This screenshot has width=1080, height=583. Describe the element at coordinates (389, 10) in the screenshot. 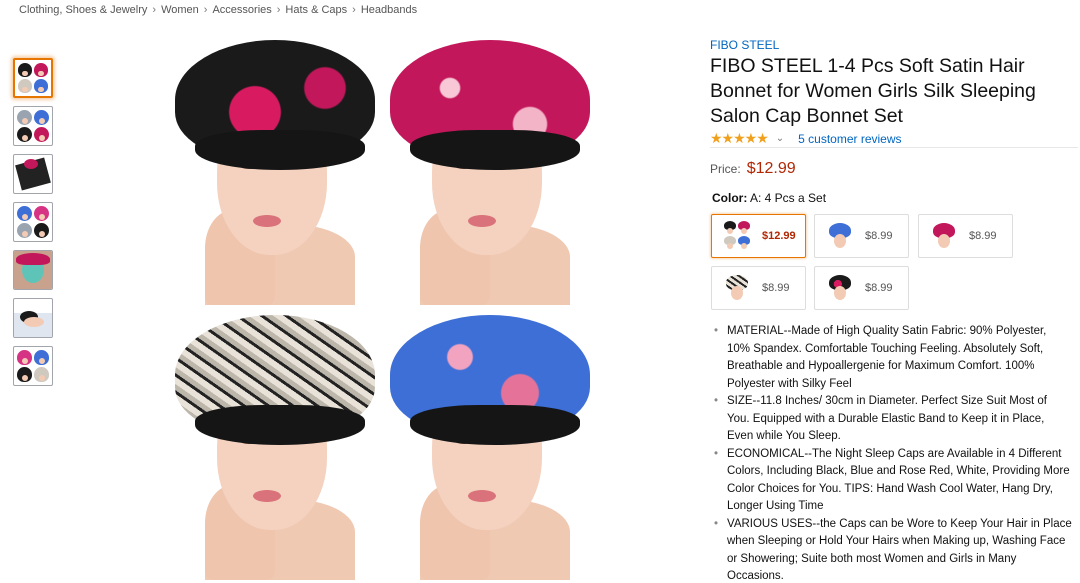

I see `breadcrumb-headbands: Headbands` at that location.